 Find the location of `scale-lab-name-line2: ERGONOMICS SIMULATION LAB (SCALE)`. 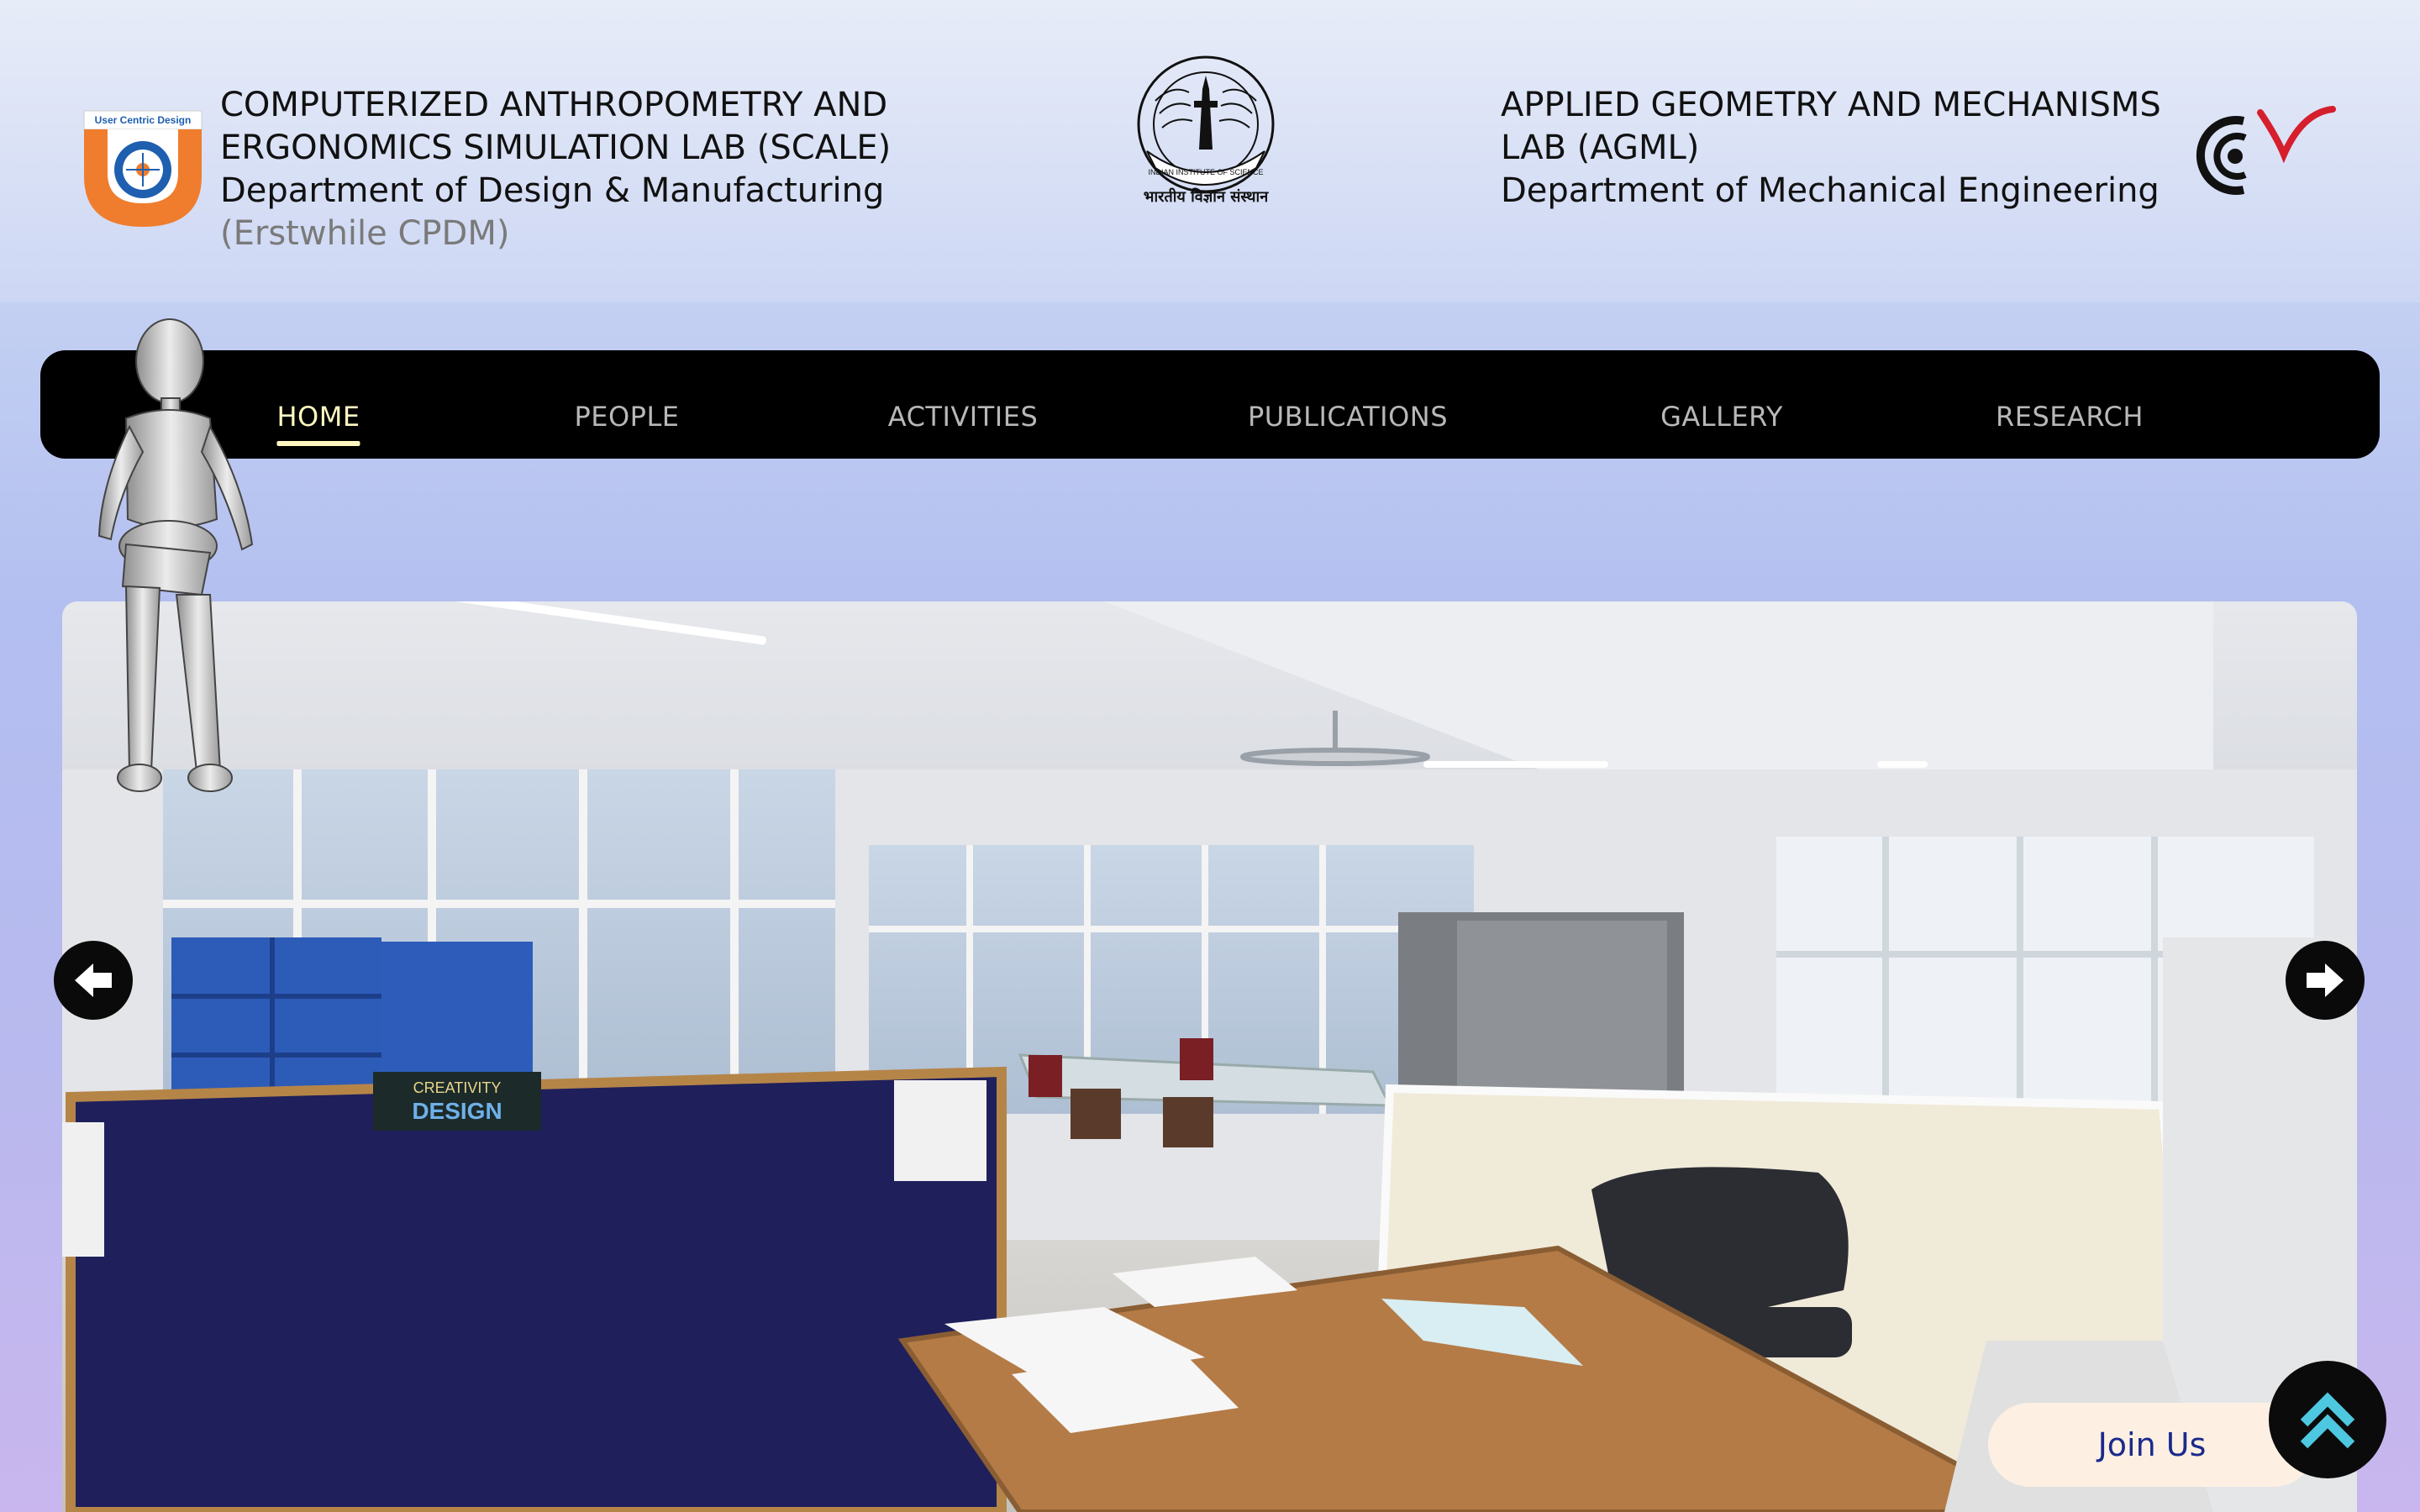

scale-lab-name-line2: ERGONOMICS SIMULATION LAB (SCALE) is located at coordinates (556, 148).